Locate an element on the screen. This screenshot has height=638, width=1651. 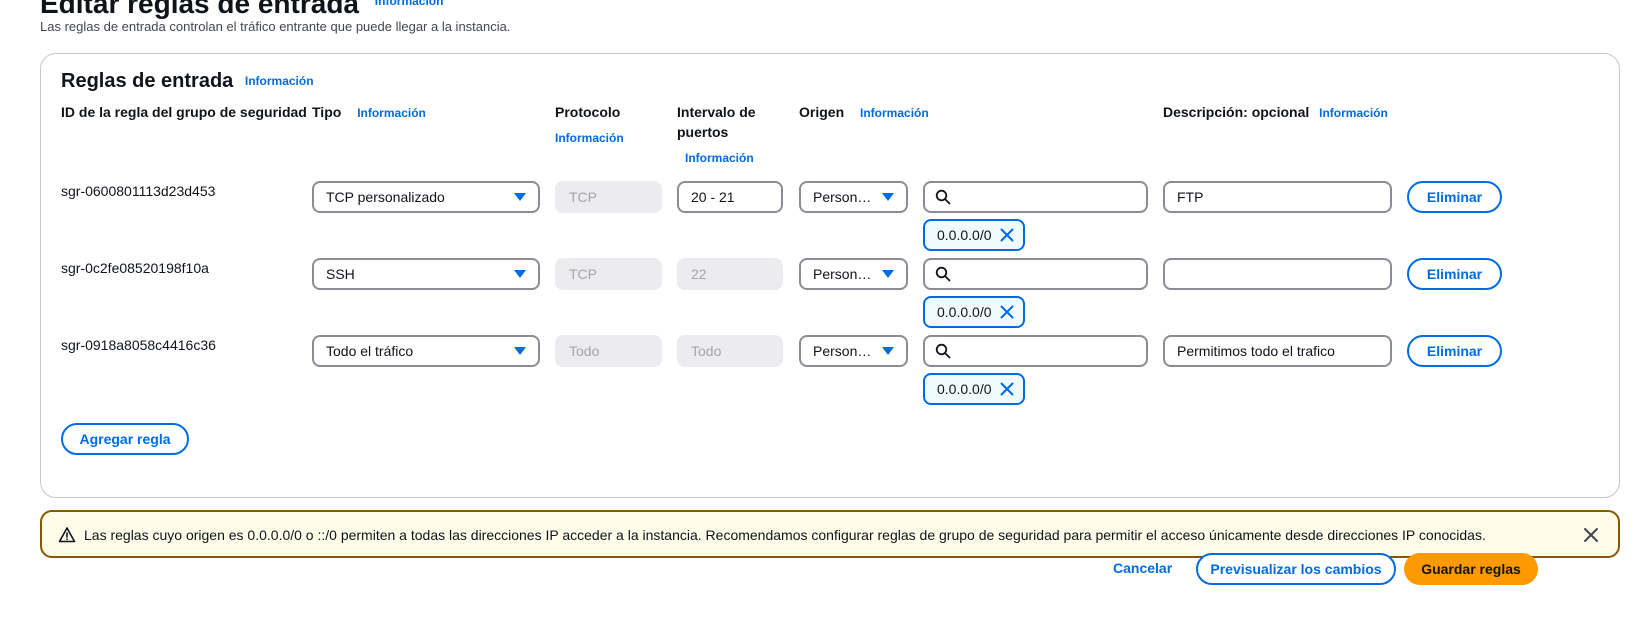
panel-title: Reglas de entrada Información is located at coordinates (187, 81).